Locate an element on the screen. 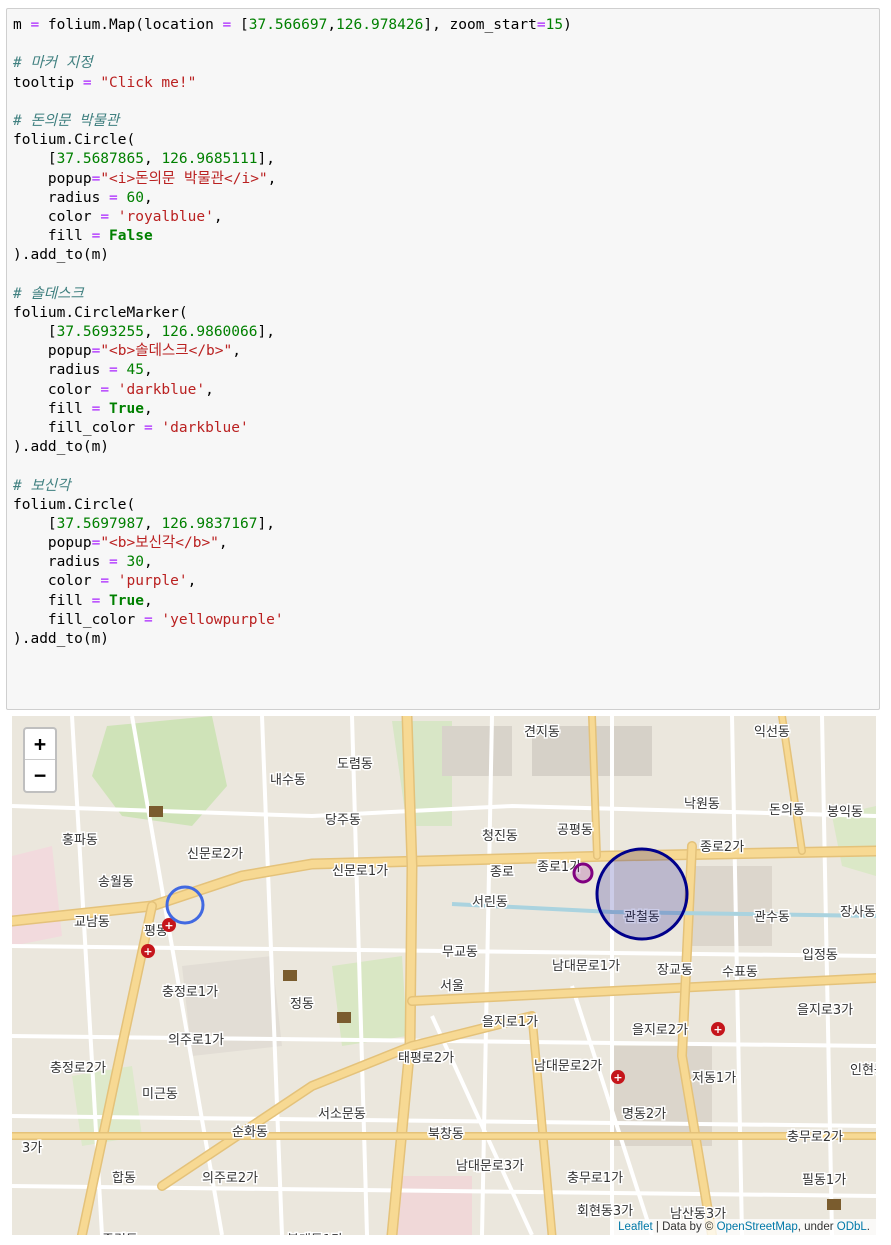  code-line: tooltip = "Click me!" is located at coordinates (292, 83).